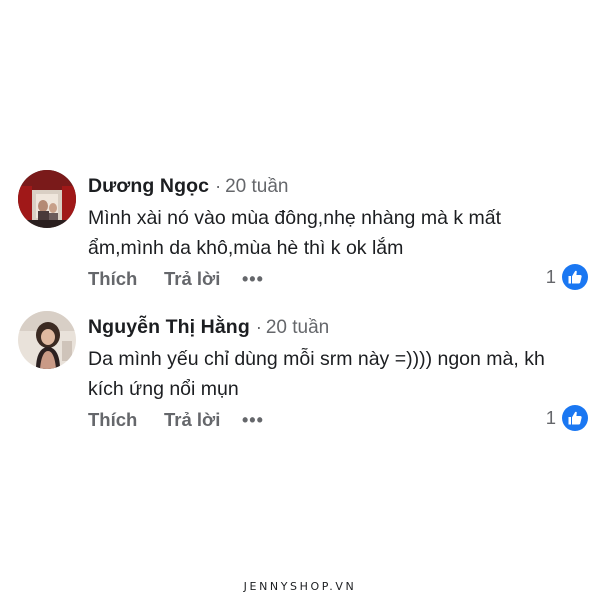 This screenshot has height=600, width=600. I want to click on comment-header: Nguyễn Thị Hằng · 20 tuần, so click(335, 327).